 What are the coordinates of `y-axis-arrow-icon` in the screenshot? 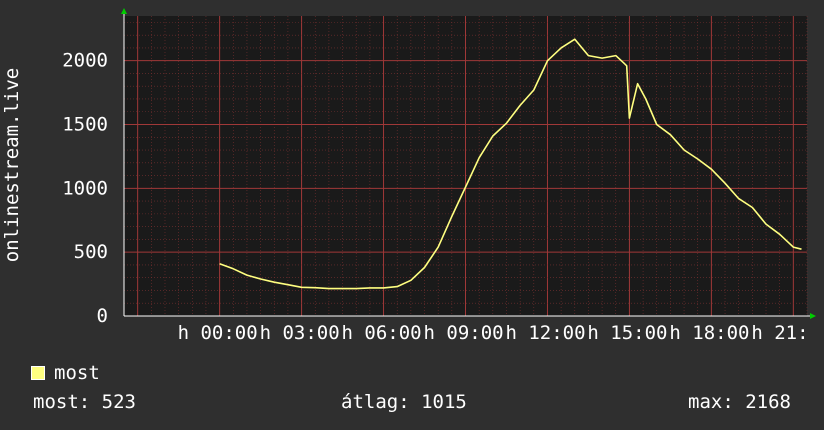 It's located at (124, 11).